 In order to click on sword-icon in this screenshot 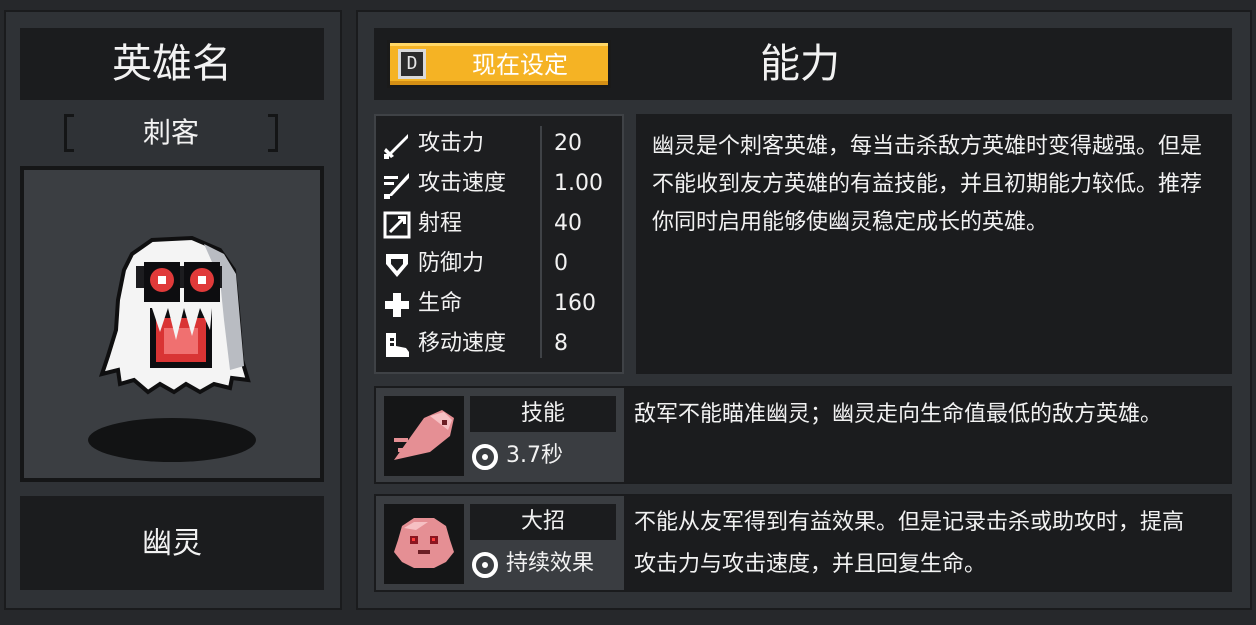, I will do `click(396, 146)`.